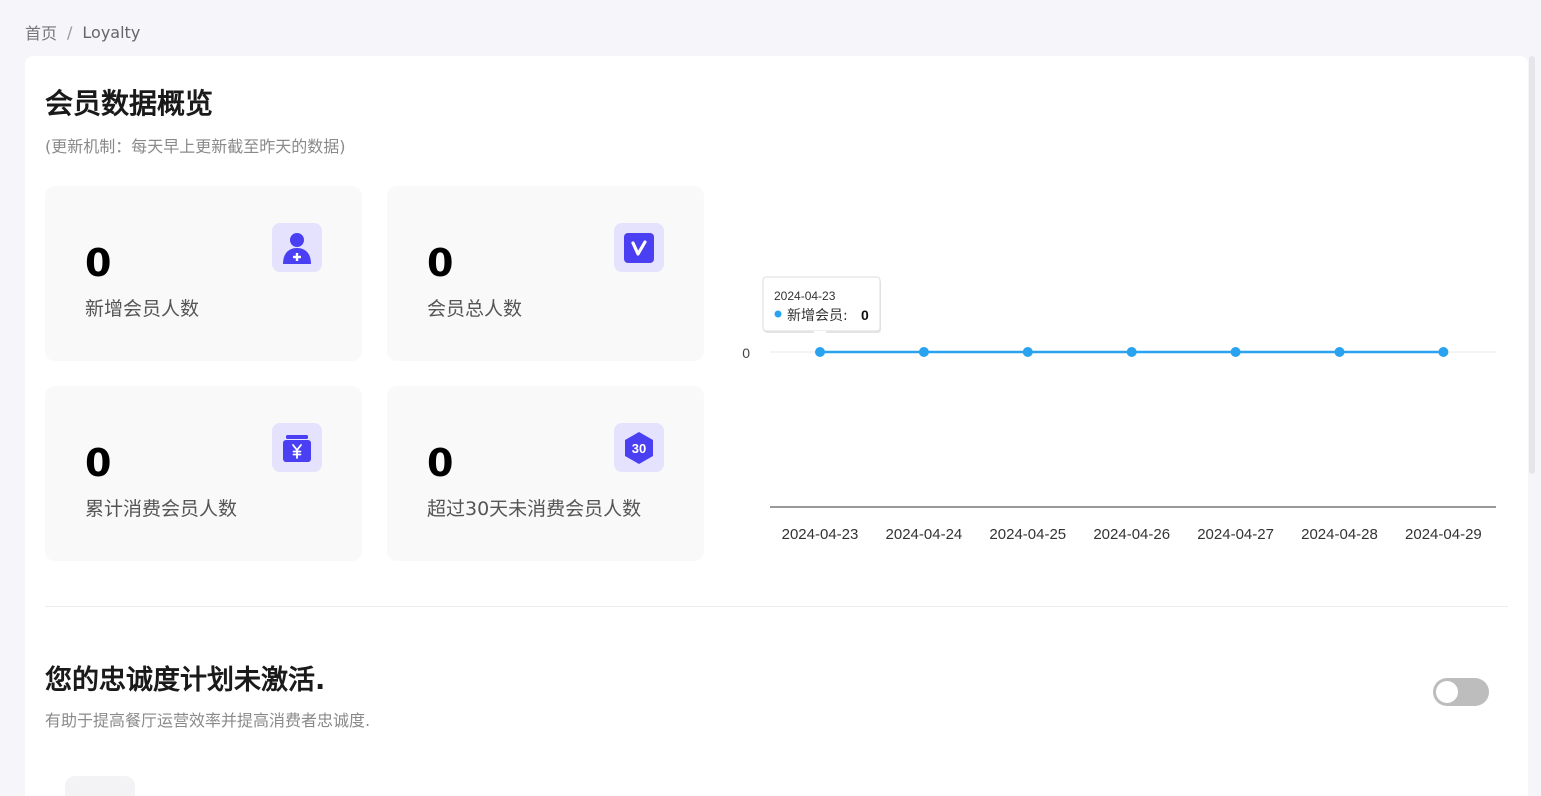 Image resolution: width=1541 pixels, height=796 pixels. Describe the element at coordinates (41, 32) in the screenshot. I see `breadcrumb-home-link: 首页` at that location.